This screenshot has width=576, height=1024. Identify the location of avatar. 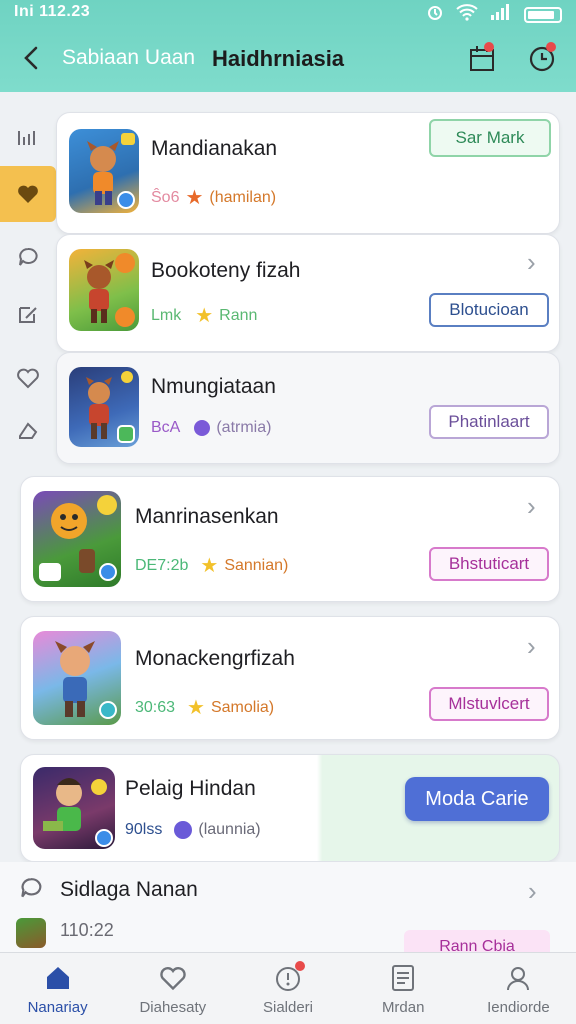
(31, 933).